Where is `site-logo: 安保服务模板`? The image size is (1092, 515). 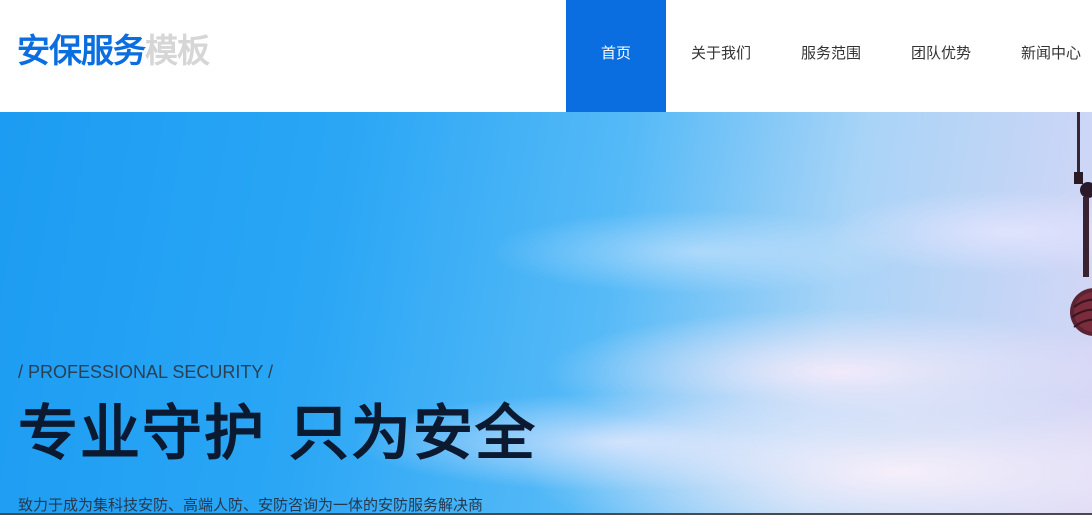 site-logo: 安保服务模板 is located at coordinates (113, 51).